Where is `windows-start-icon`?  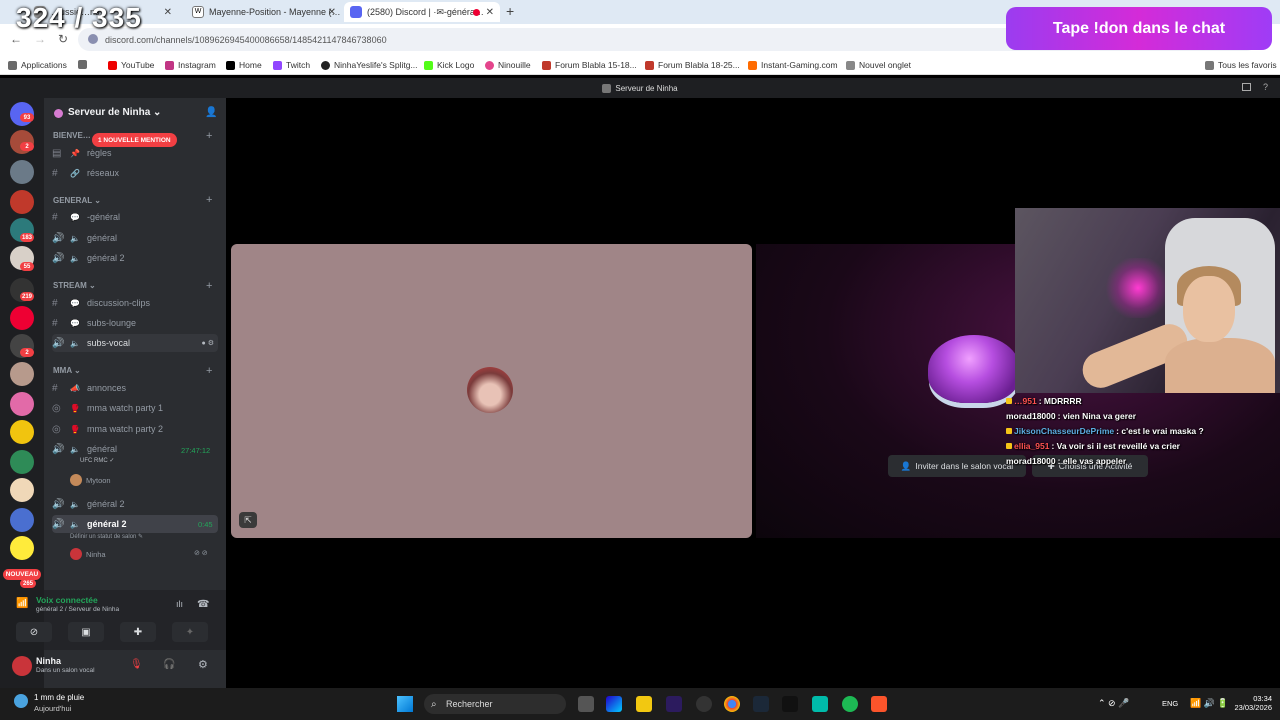 windows-start-icon is located at coordinates (405, 704).